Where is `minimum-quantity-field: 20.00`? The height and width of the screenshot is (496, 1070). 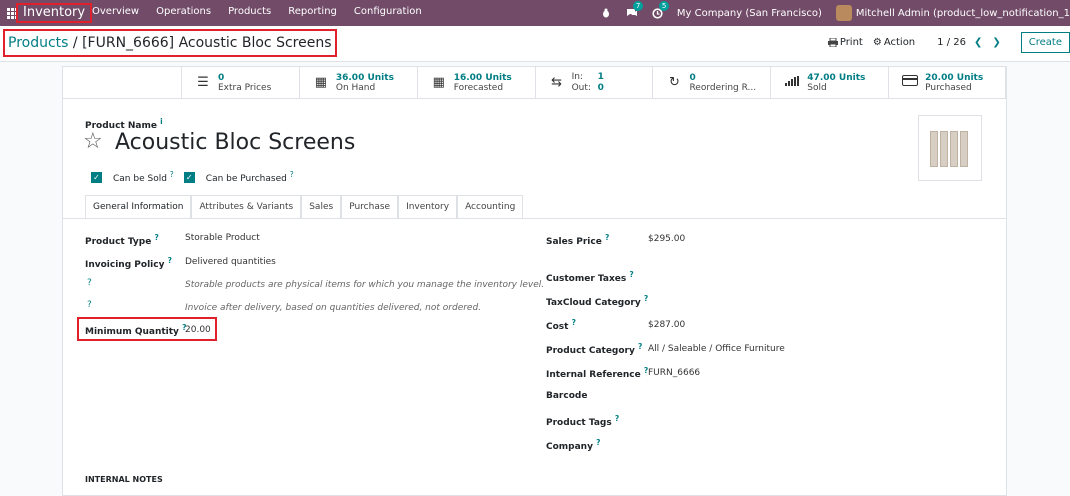 minimum-quantity-field: 20.00 is located at coordinates (198, 330).